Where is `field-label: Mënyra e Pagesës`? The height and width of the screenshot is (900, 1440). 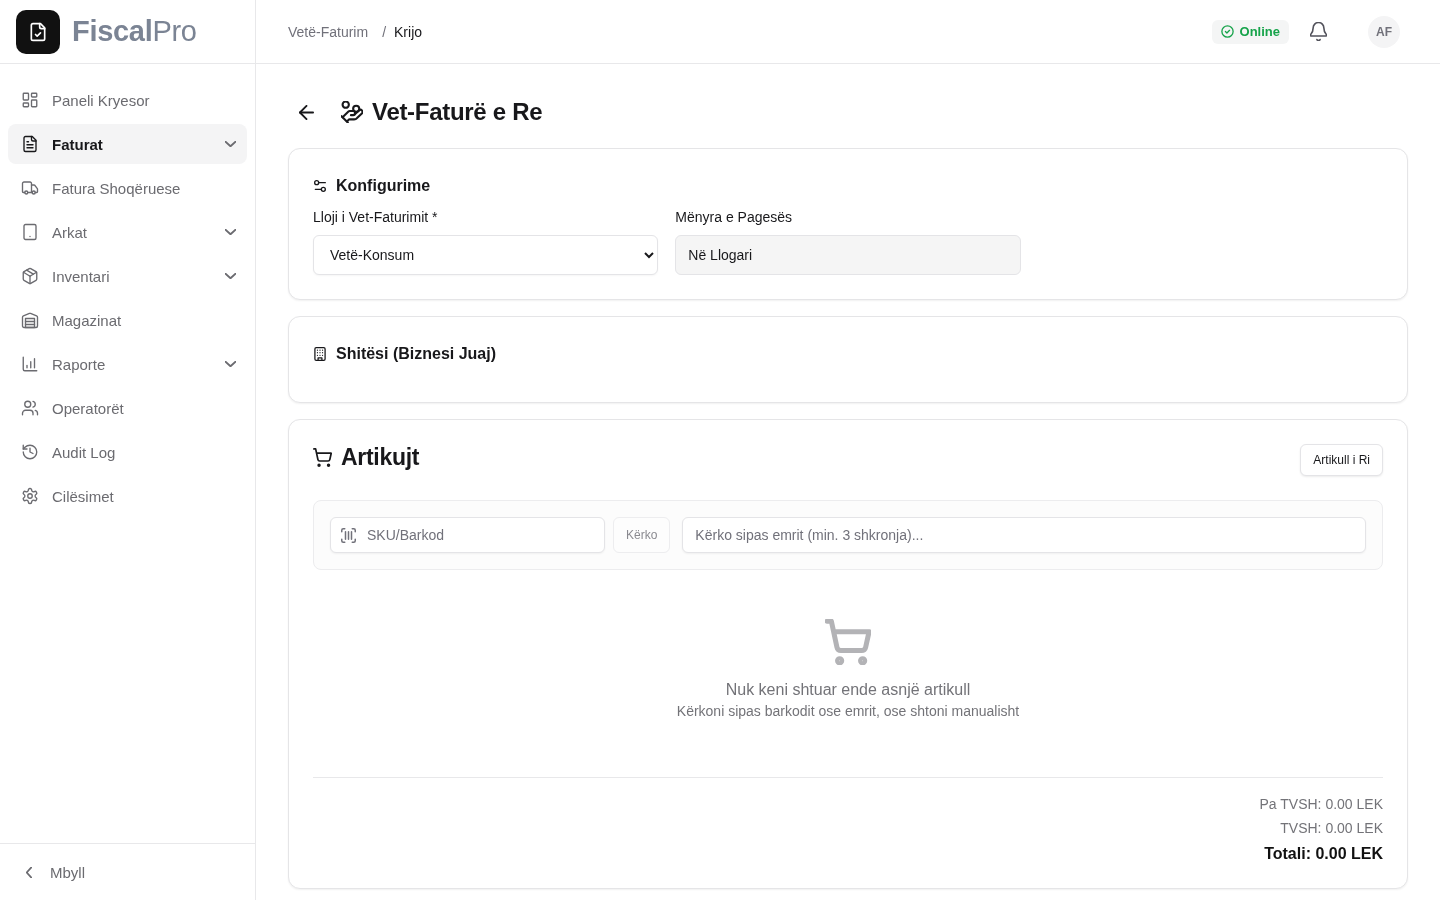 field-label: Mënyra e Pagesës is located at coordinates (734, 217).